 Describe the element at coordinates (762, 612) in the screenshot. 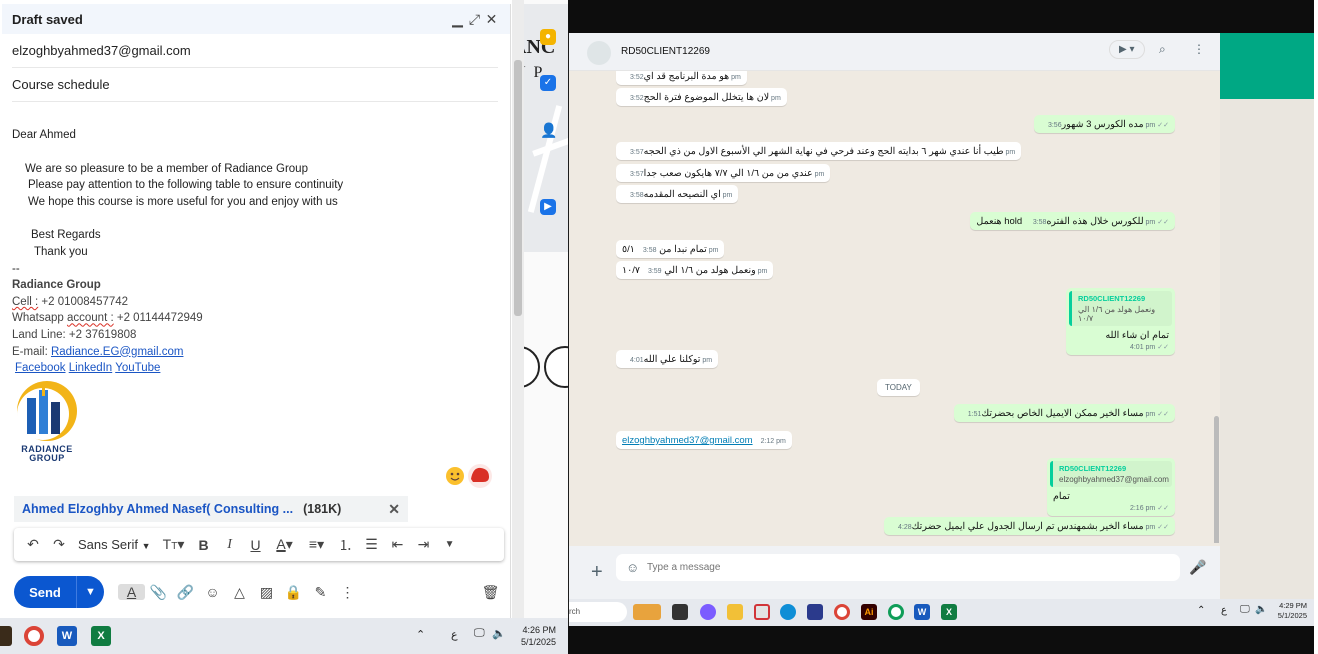

I see `snipping-tool-icon` at that location.